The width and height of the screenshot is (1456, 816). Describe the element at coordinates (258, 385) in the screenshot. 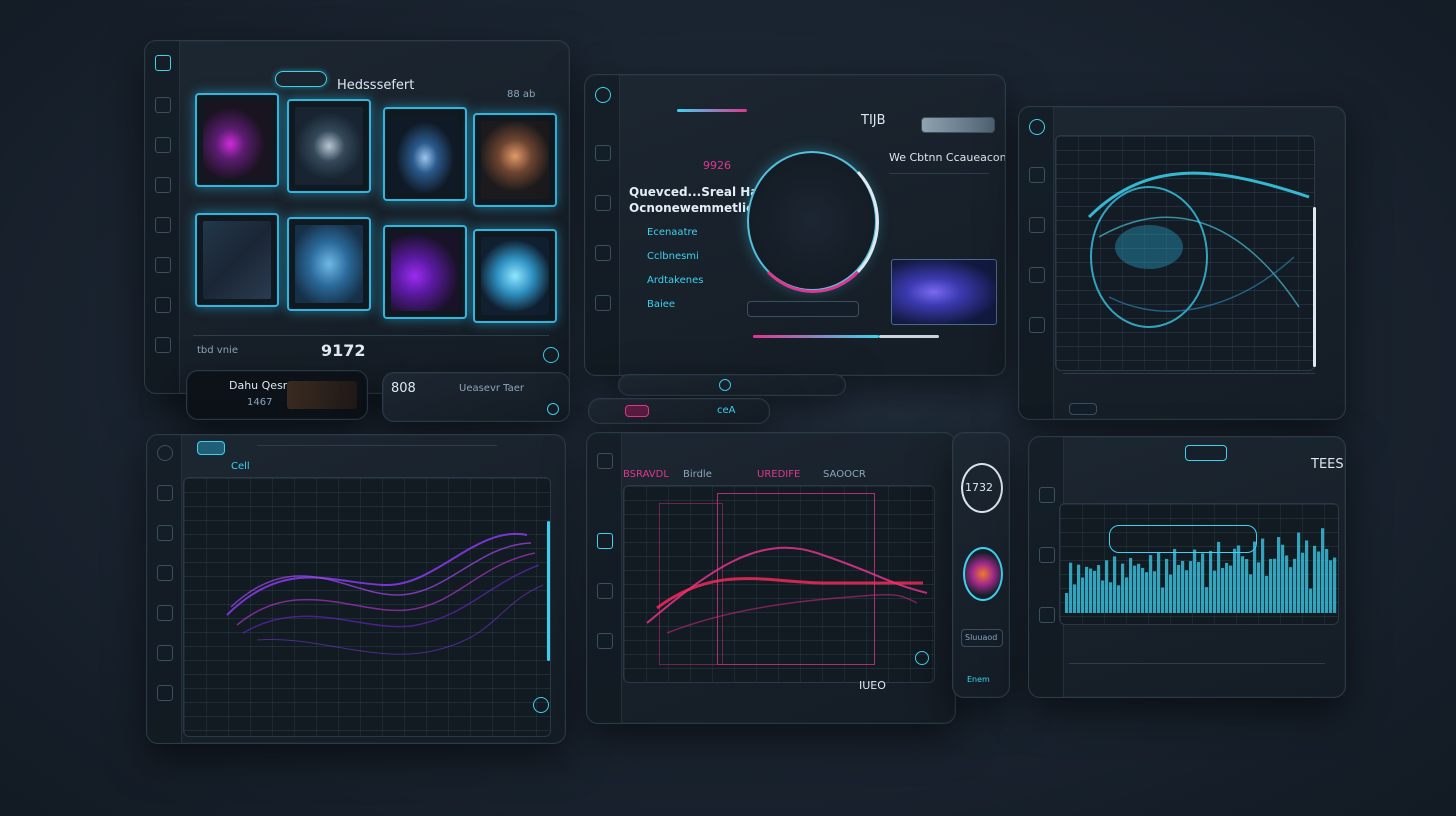

I see `status-card-label: Dahu Qesr` at that location.